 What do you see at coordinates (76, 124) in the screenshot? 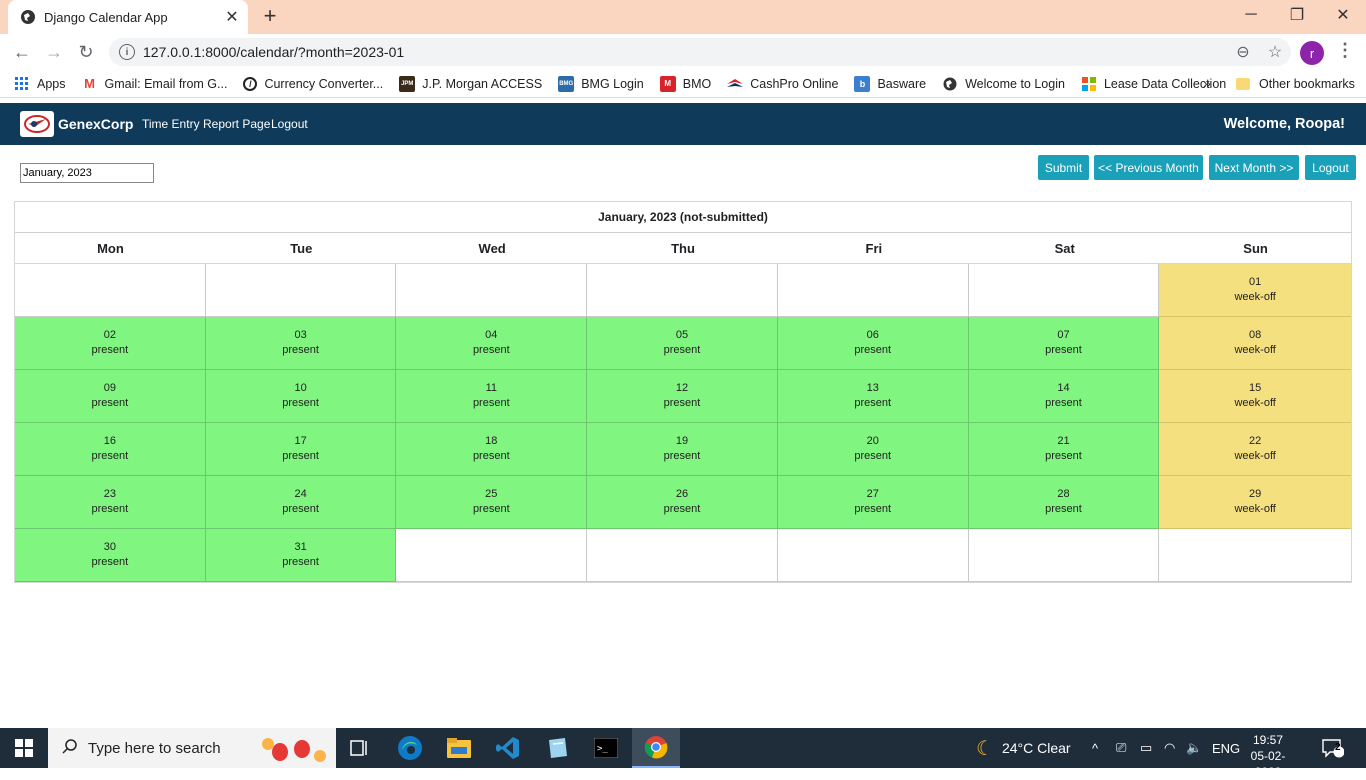
I see `brand-logo: GenexCorp` at bounding box center [76, 124].